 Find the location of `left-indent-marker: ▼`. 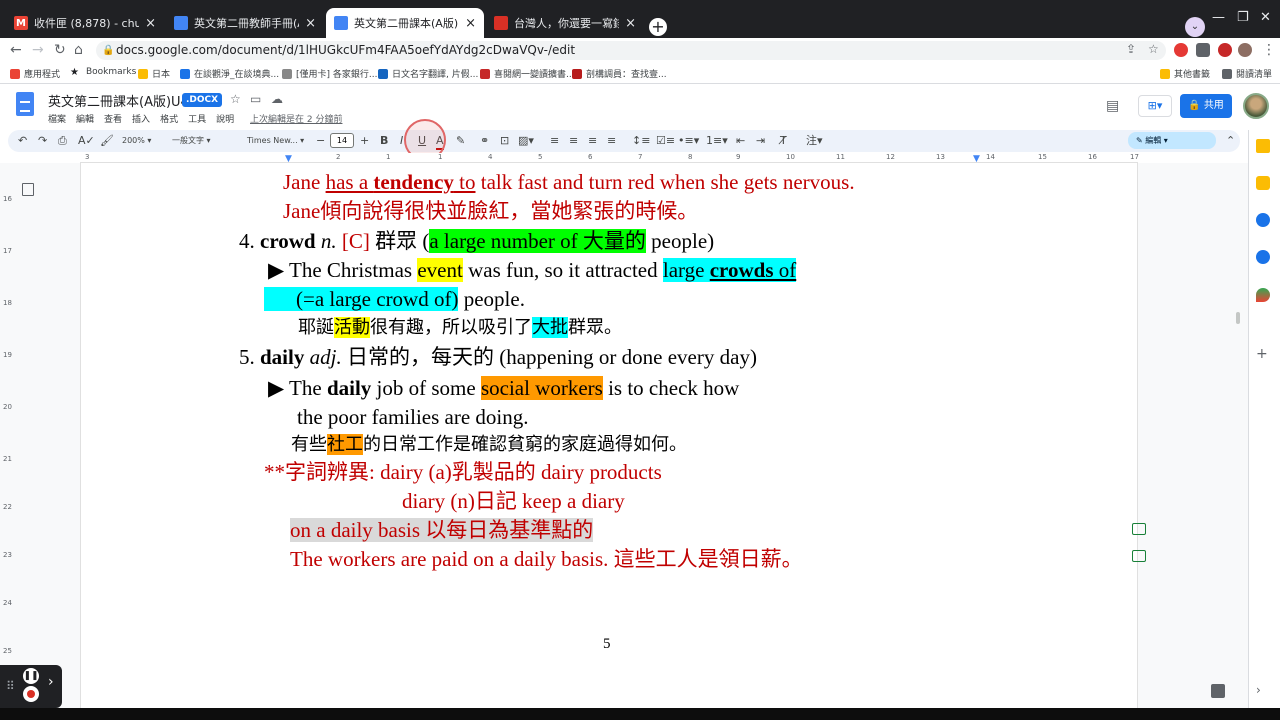

left-indent-marker: ▼ is located at coordinates (288, 159).